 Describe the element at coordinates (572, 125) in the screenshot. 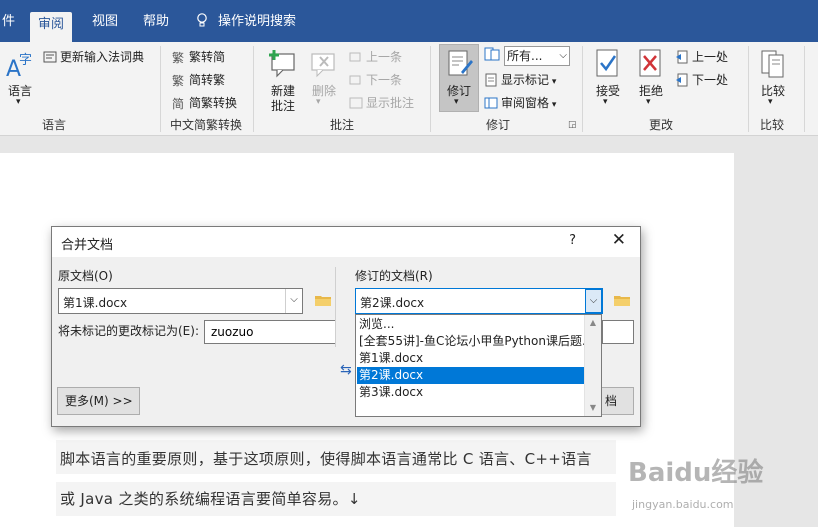

I see `dialog-launcher-icon: ◲` at that location.